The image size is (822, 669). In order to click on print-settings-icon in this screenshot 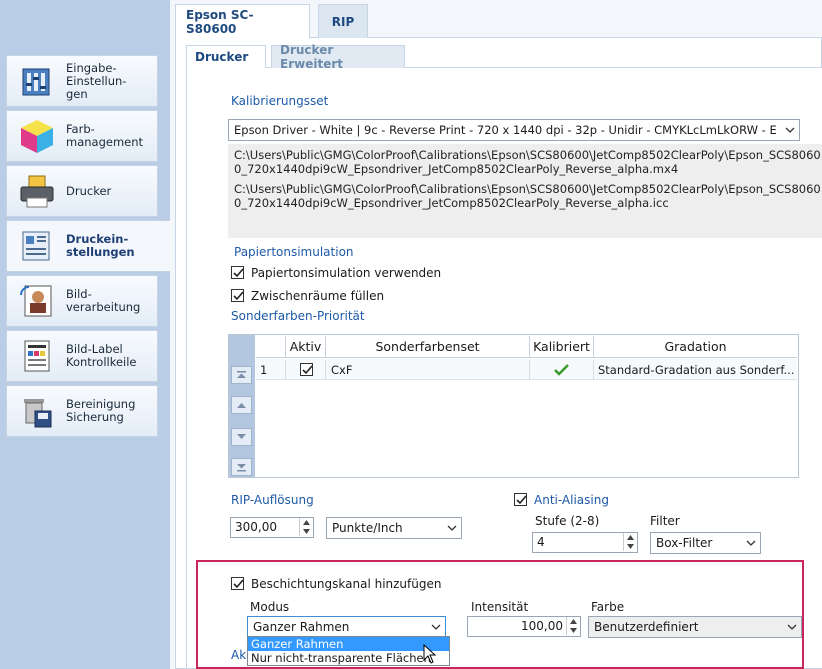, I will do `click(36, 246)`.